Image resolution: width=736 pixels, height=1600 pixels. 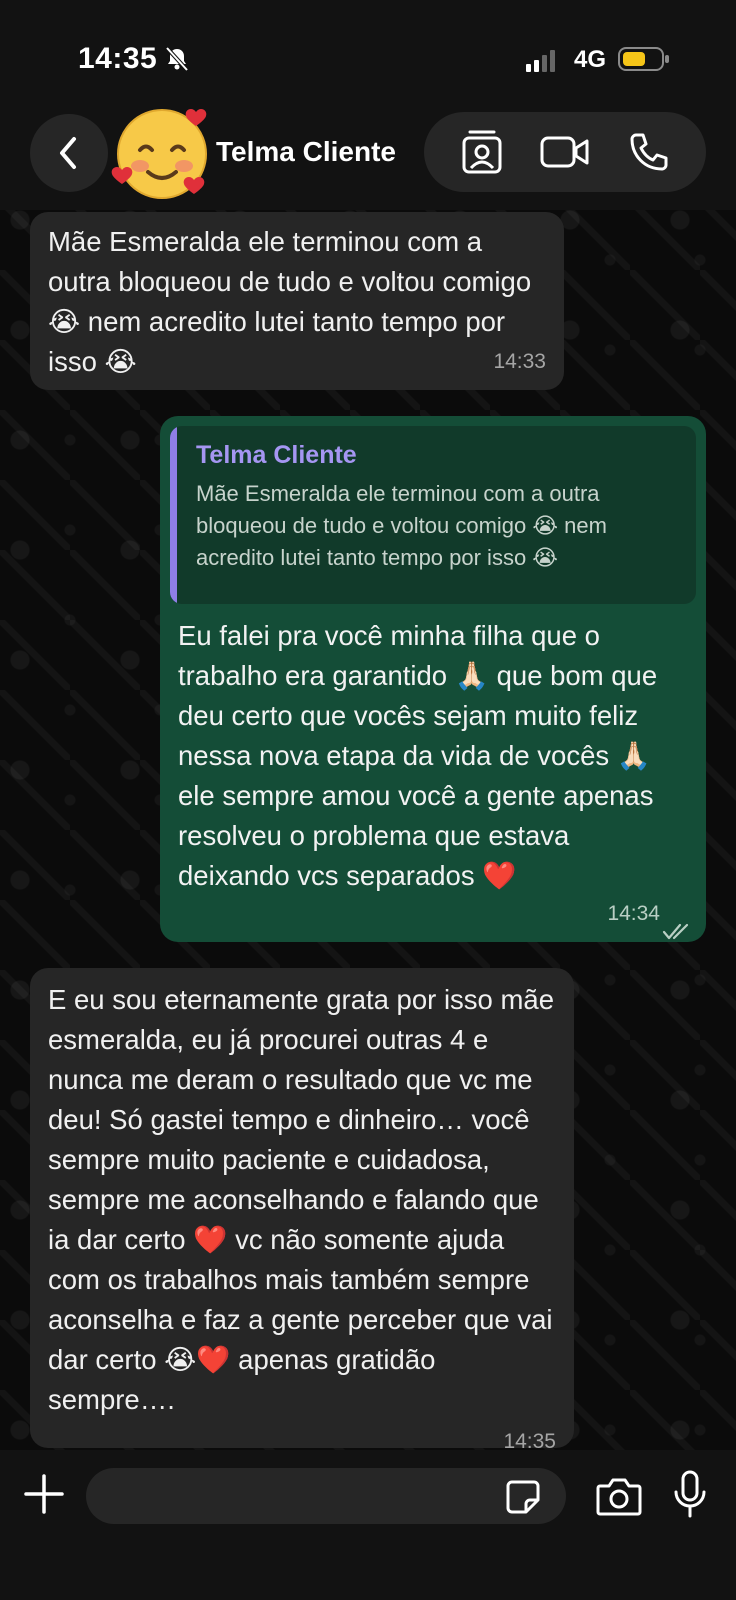 What do you see at coordinates (644, 59) in the screenshot?
I see `battery-icon` at bounding box center [644, 59].